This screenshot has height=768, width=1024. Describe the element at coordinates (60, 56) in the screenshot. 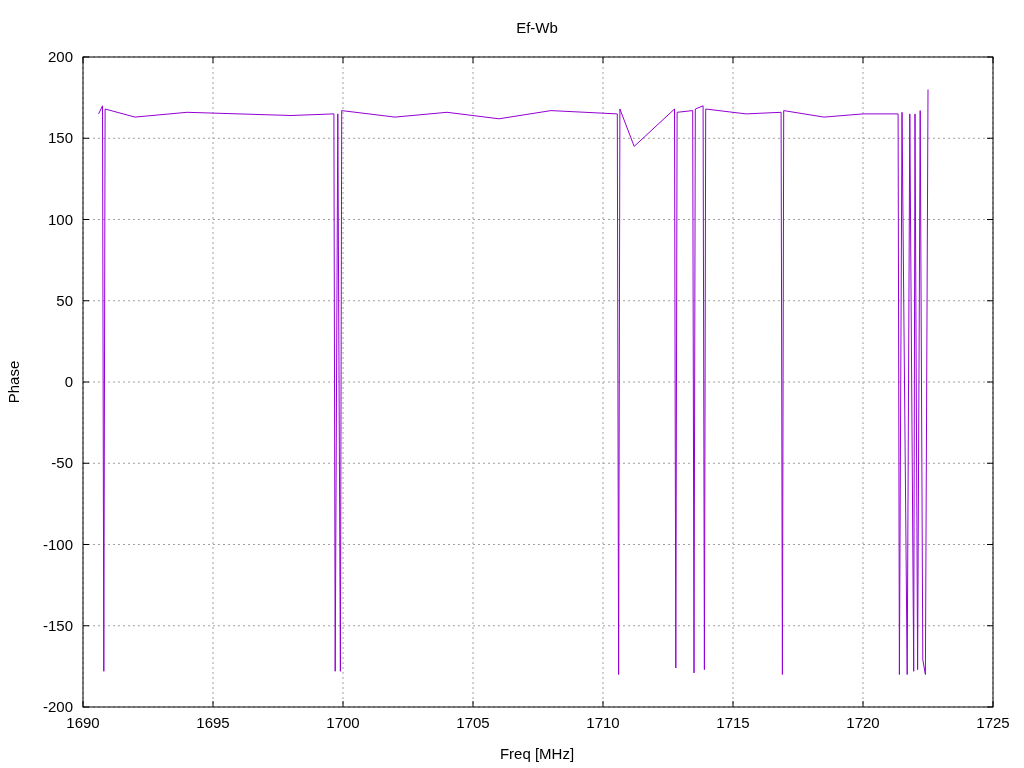

I see `tick-label: 200` at that location.